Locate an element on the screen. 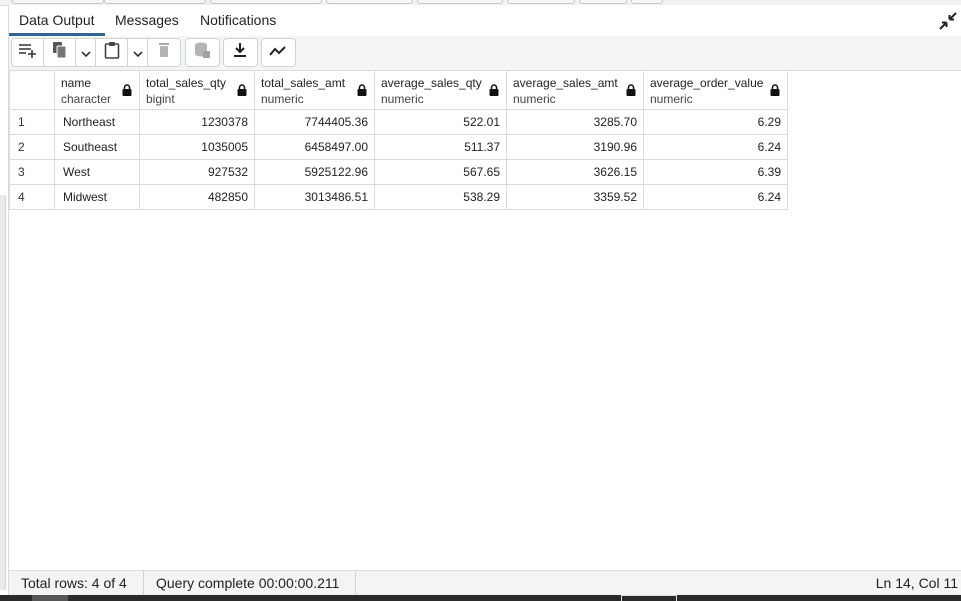  table-cell: 6.29 is located at coordinates (715, 122).